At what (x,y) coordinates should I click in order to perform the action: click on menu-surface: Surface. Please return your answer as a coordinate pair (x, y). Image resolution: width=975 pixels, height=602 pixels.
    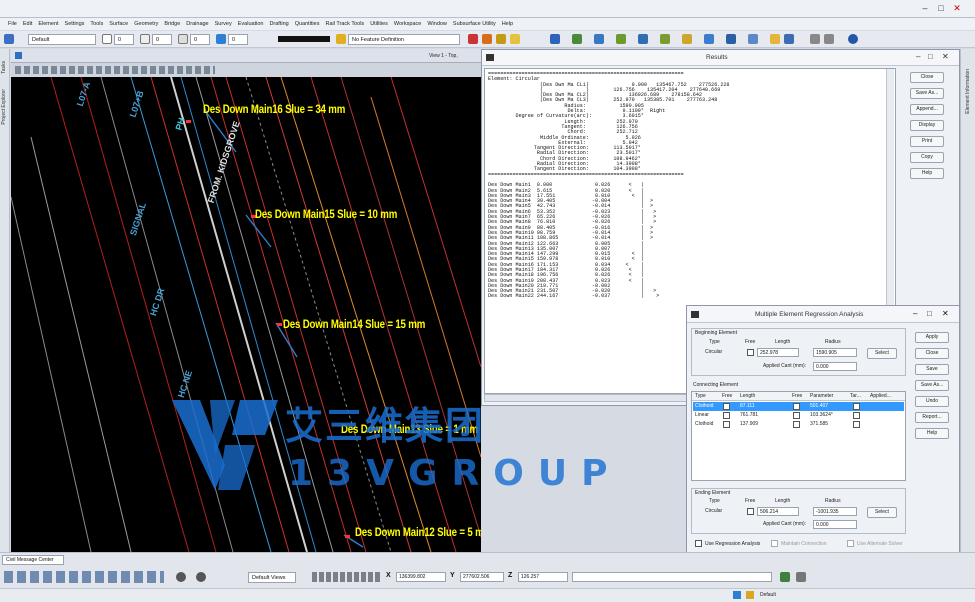
    Looking at the image, I should click on (118, 24).